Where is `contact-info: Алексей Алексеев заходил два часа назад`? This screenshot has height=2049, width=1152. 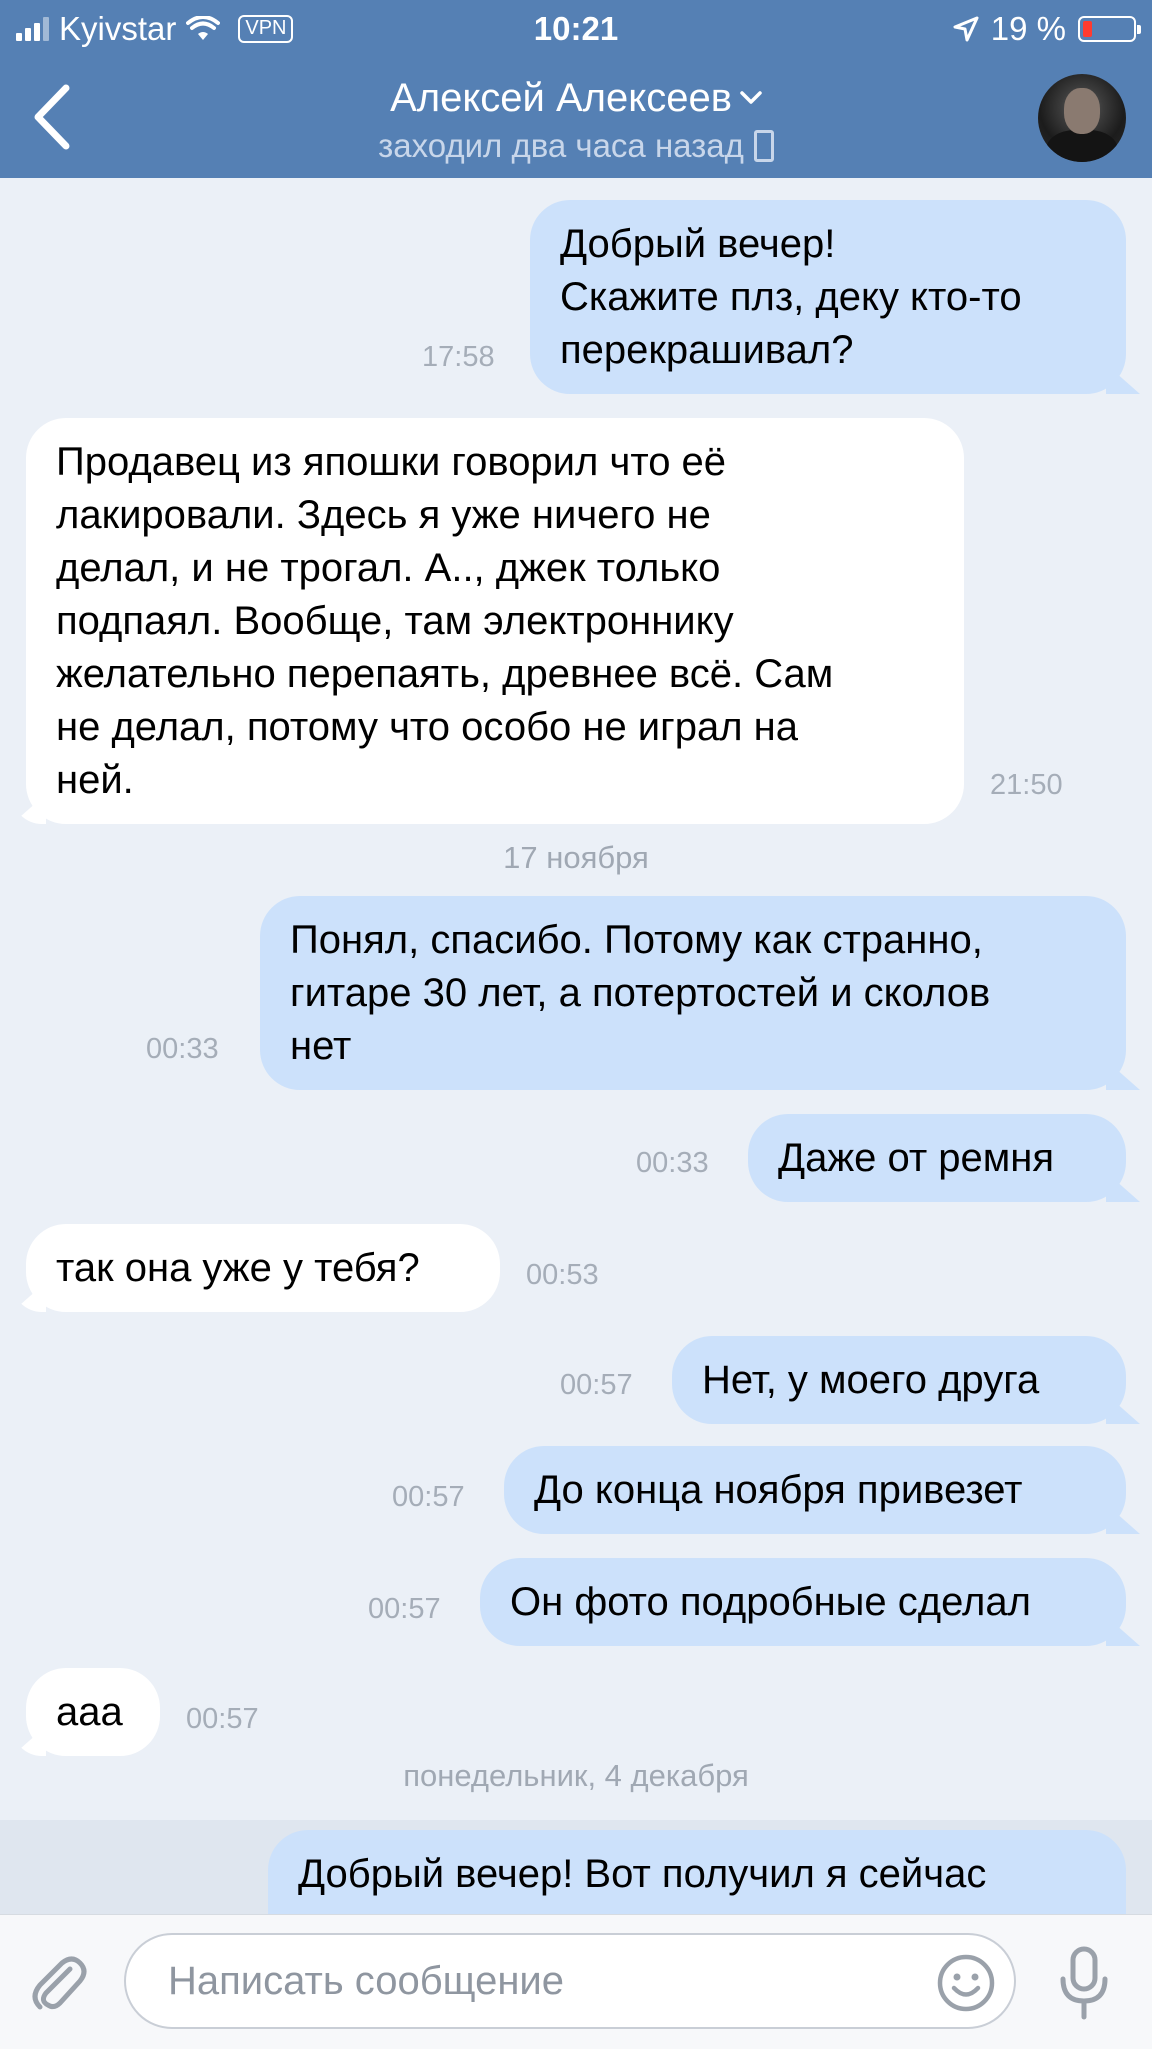 contact-info: Алексей Алексеев заходил два часа назад is located at coordinates (576, 118).